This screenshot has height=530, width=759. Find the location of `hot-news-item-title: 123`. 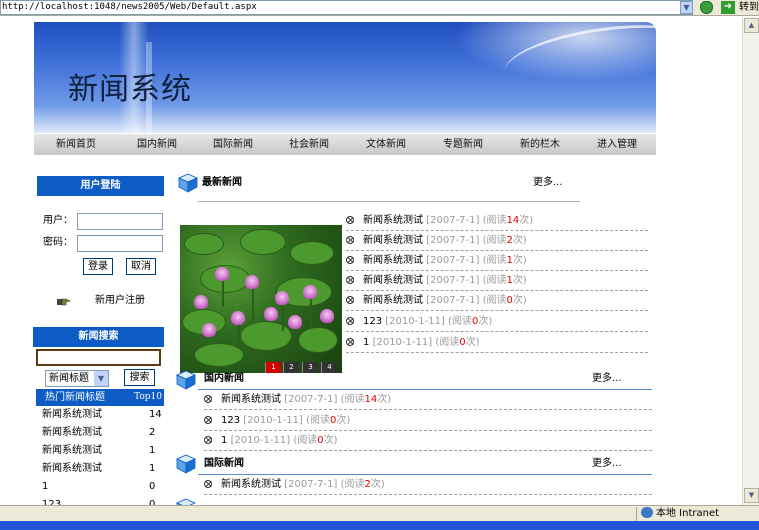

hot-news-item-title: 123 is located at coordinates (51, 500).